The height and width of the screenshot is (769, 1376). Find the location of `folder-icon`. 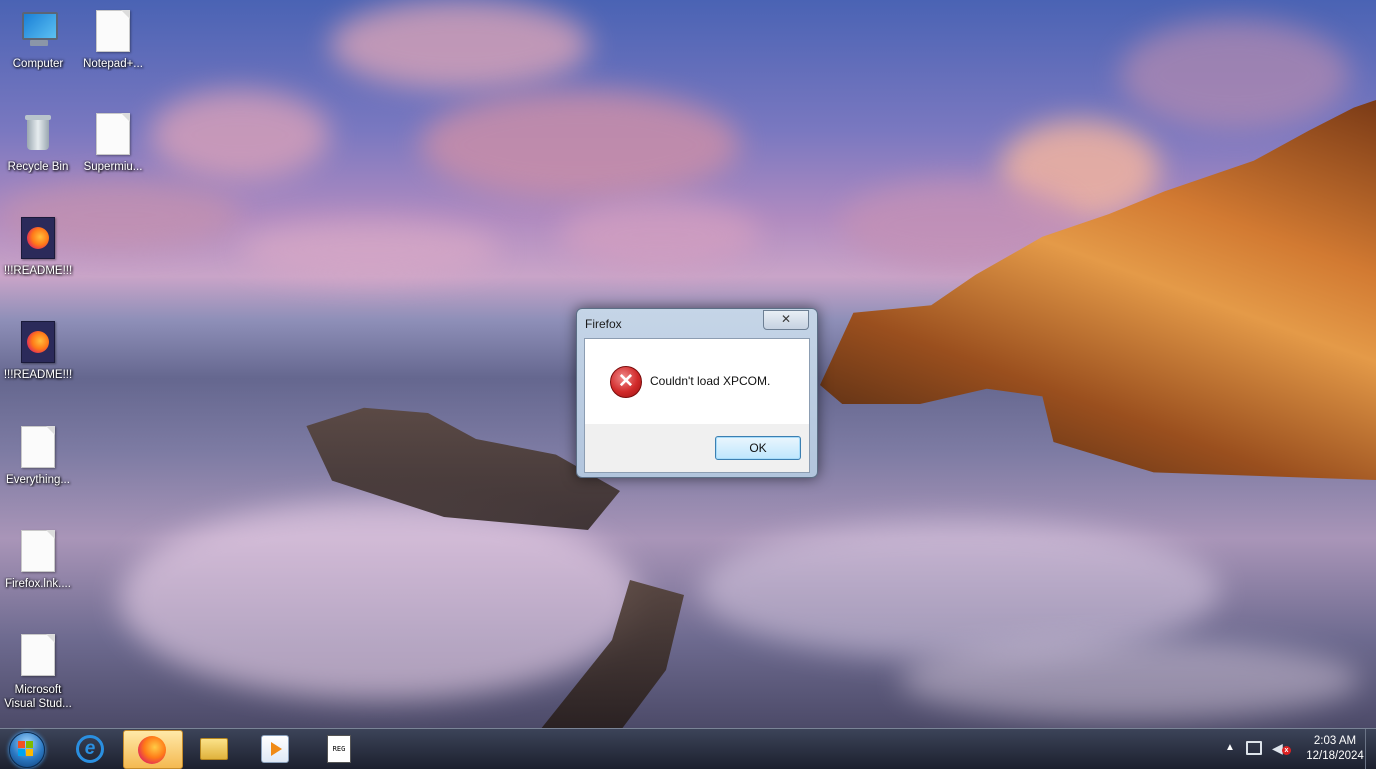

folder-icon is located at coordinates (214, 749).